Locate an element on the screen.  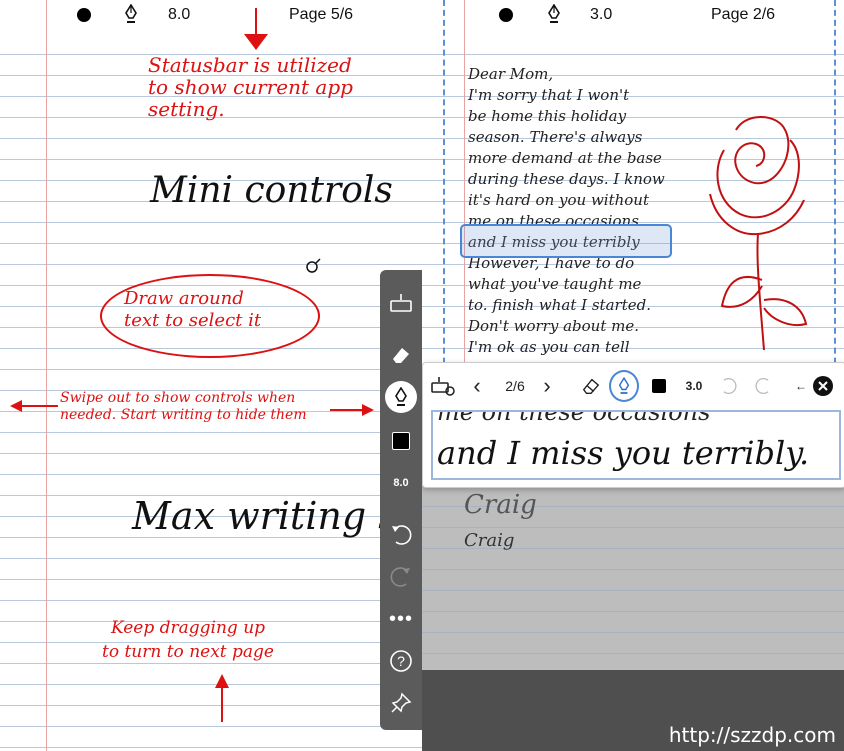
keyboard-settings-button is located at coordinates (443, 386).